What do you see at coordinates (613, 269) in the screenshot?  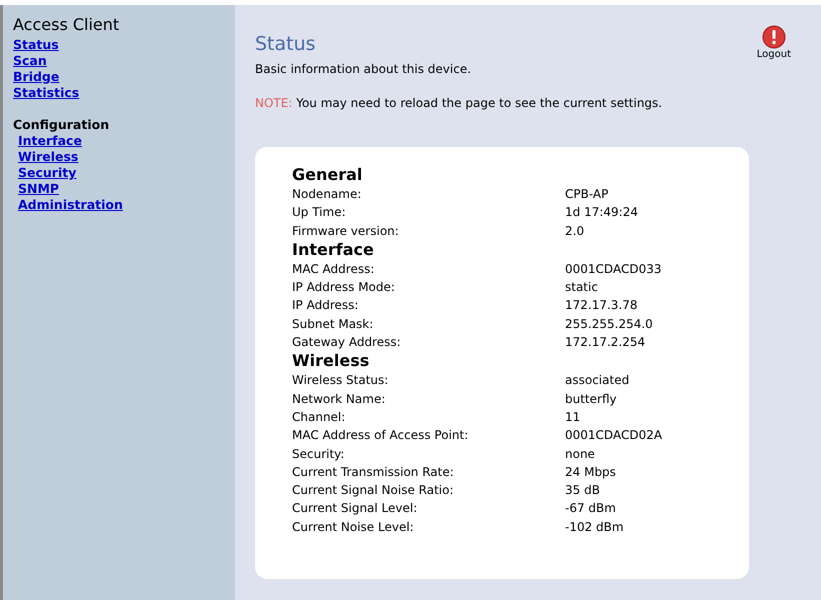 I see `field-value: 0001CDACD033` at bounding box center [613, 269].